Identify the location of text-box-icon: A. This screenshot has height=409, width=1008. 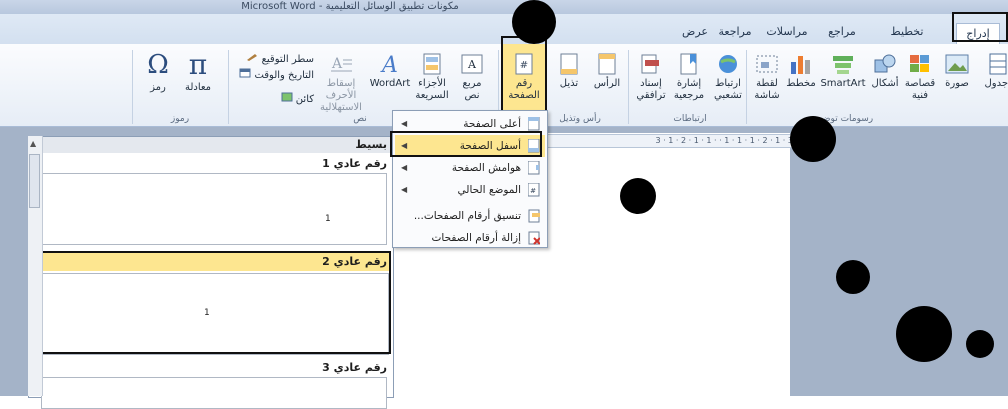
(472, 64).